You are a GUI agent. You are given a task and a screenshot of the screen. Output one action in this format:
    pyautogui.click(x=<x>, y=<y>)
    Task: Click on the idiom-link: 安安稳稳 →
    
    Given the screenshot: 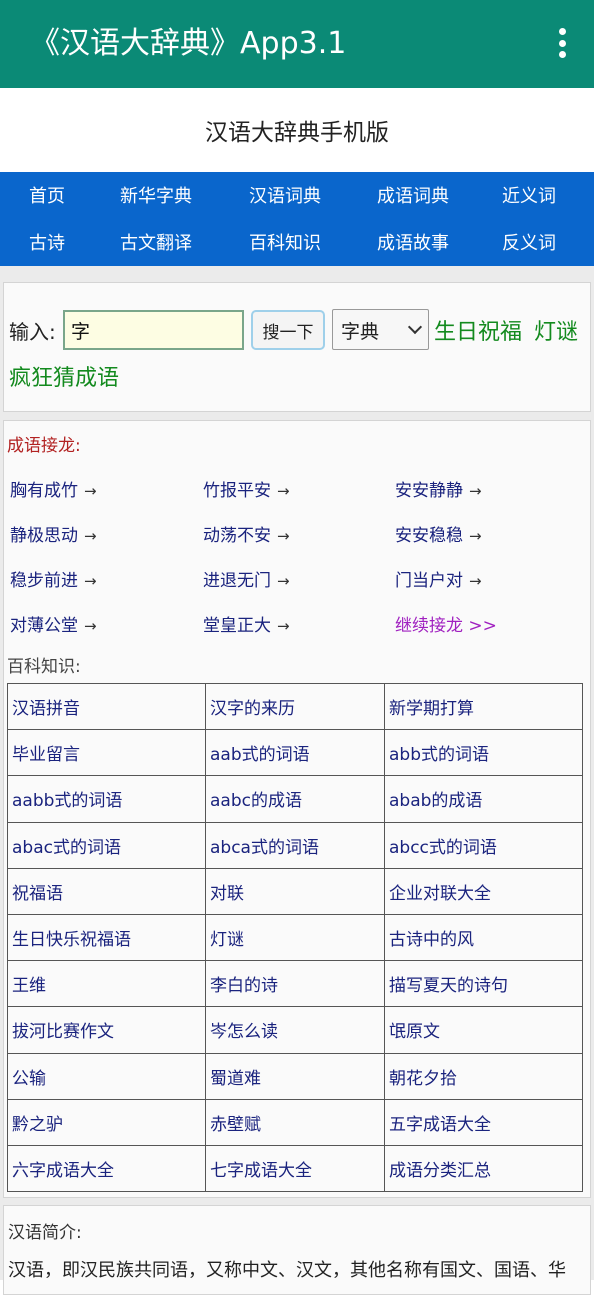 What is the action you would take?
    pyautogui.click(x=438, y=533)
    